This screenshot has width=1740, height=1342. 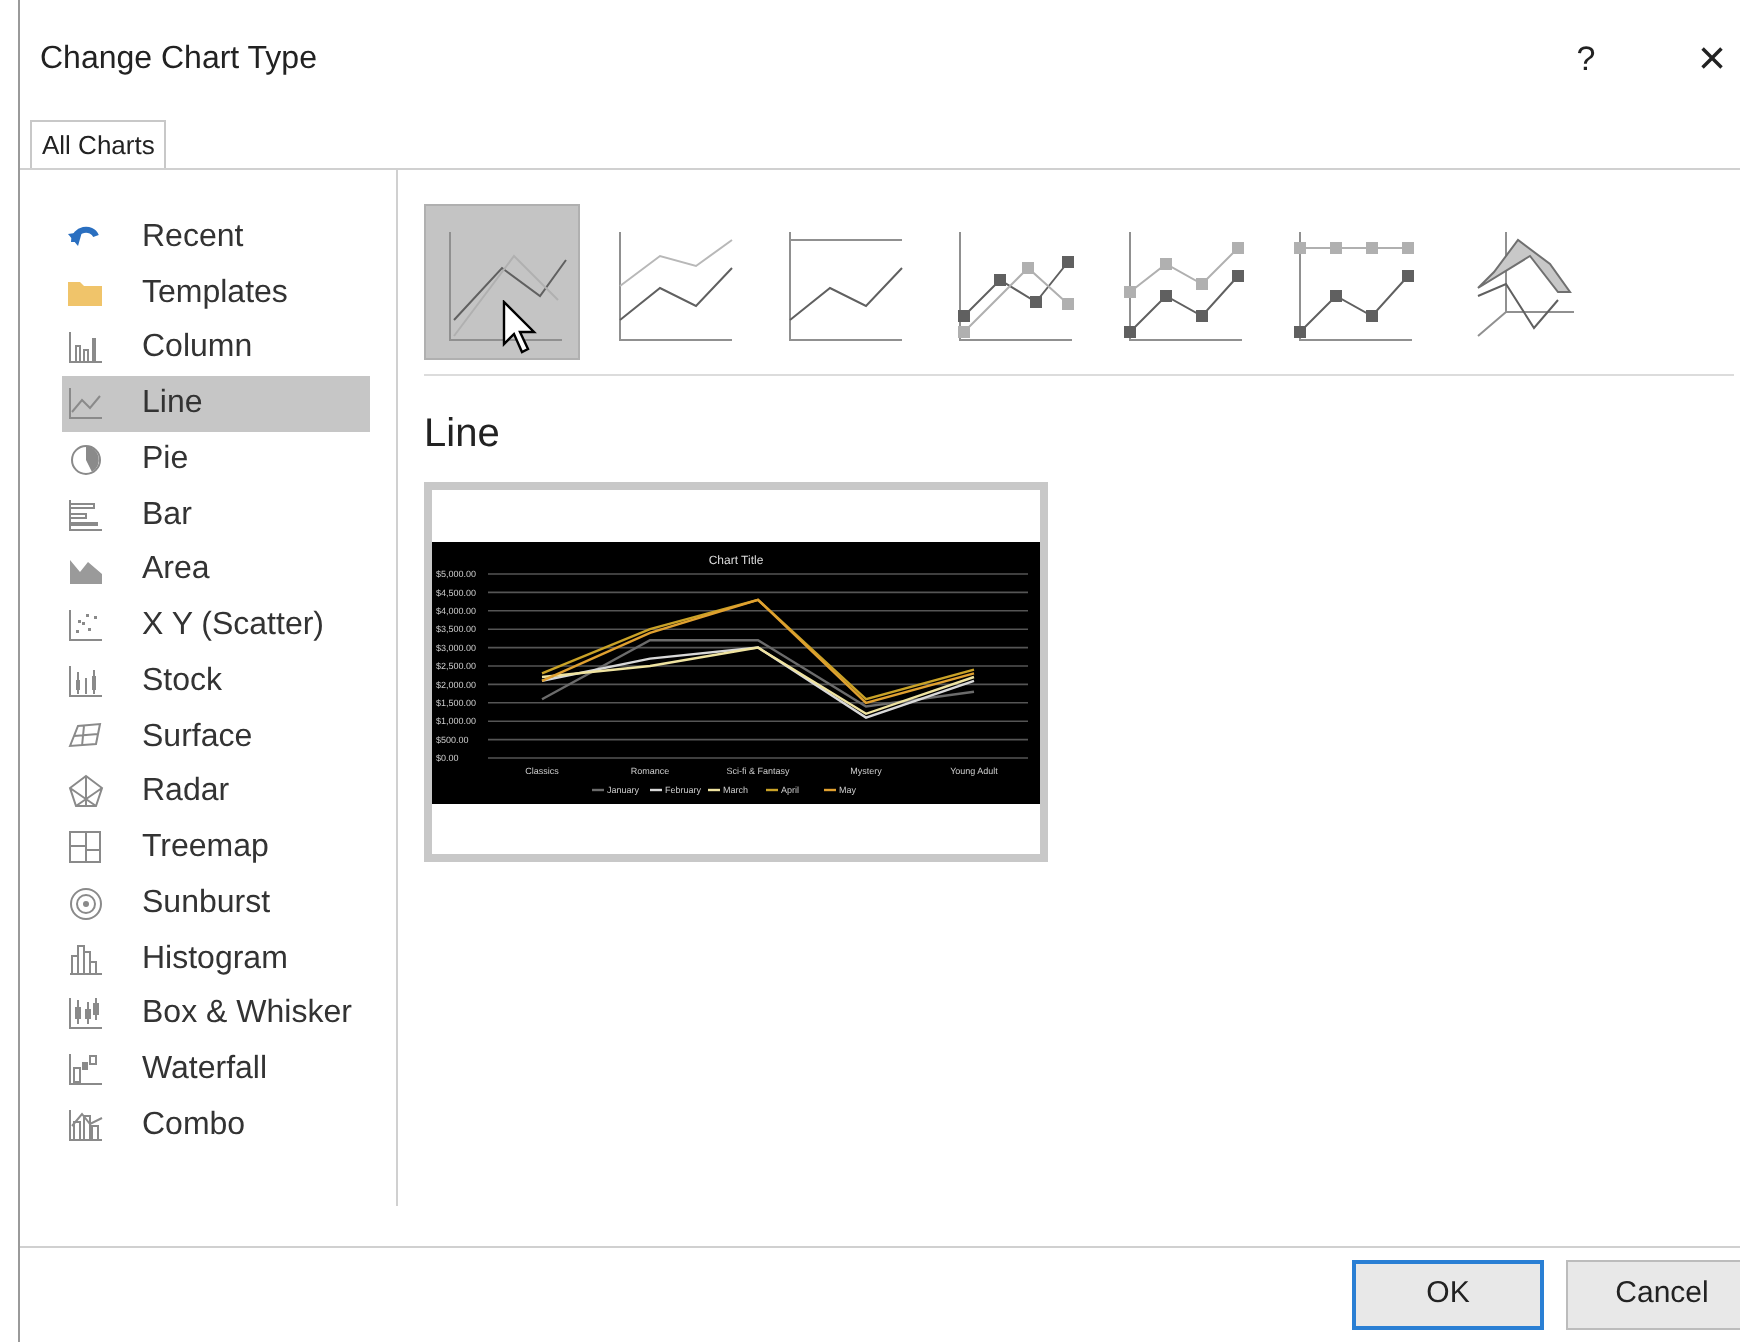 I want to click on histogram-icon, so click(x=86, y=959).